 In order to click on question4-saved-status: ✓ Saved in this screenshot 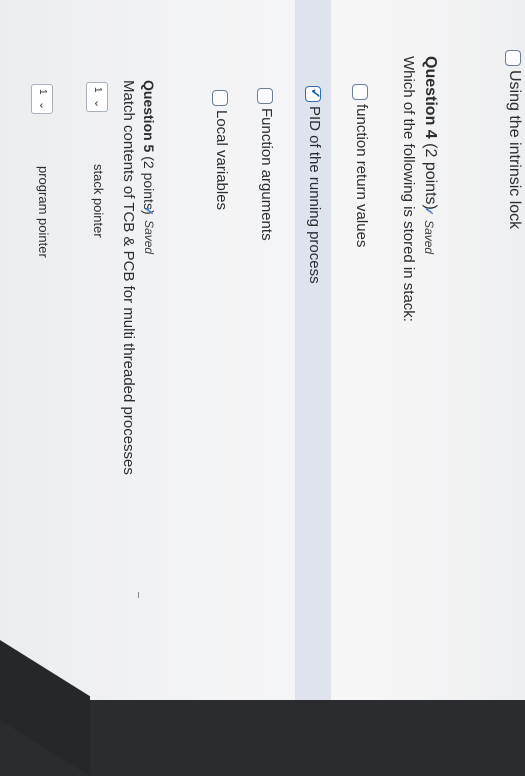, I will do `click(429, 230)`.